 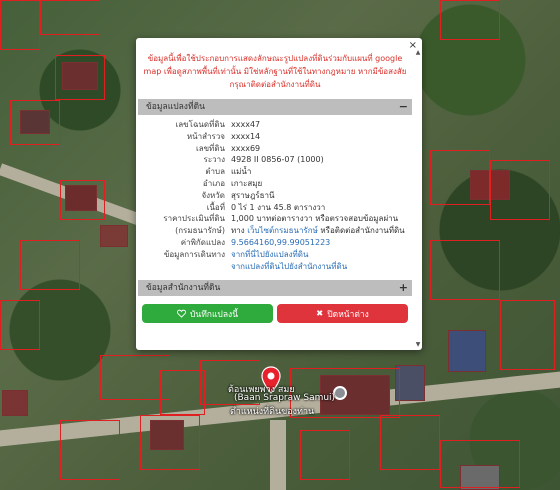 I want to click on info-key: ราคาประเมินที่ดิน, so click(x=194, y=219).